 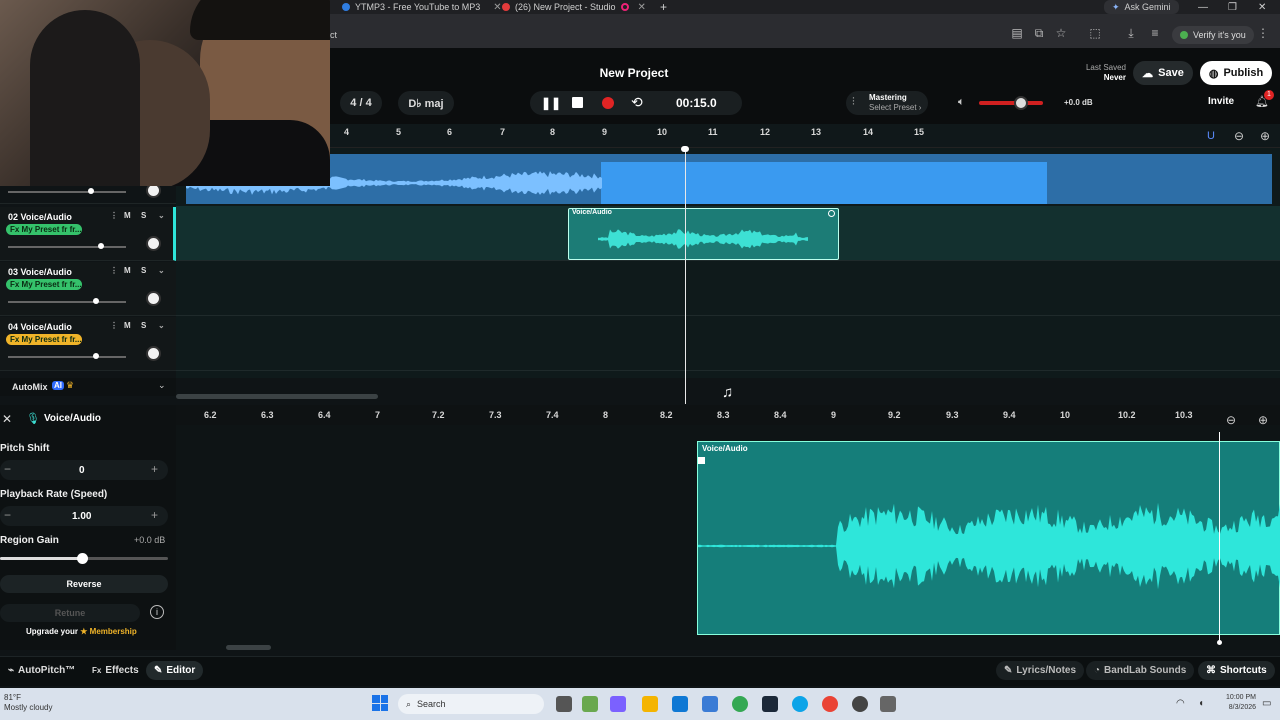 I want to click on record-icon, so click(x=608, y=103).